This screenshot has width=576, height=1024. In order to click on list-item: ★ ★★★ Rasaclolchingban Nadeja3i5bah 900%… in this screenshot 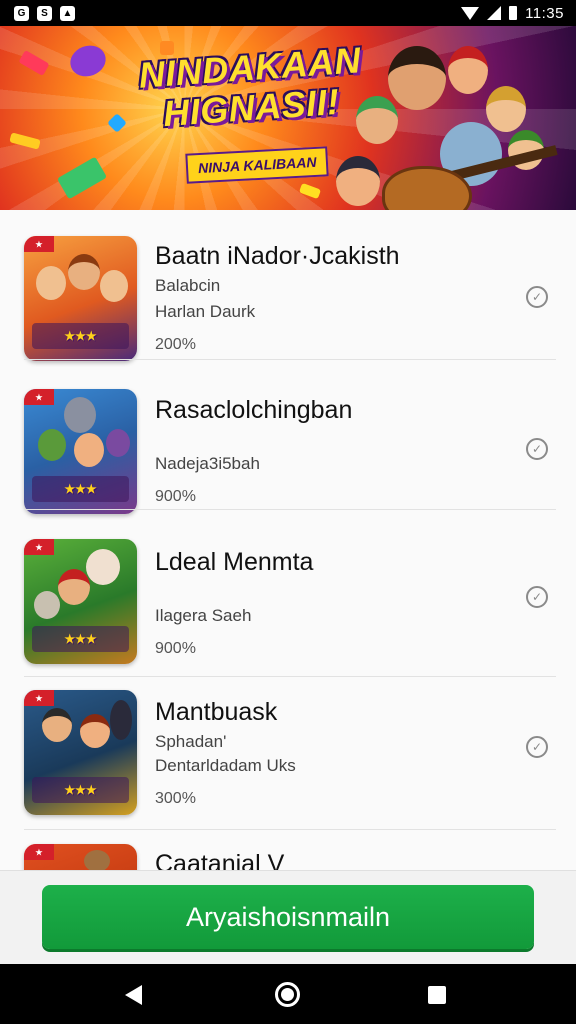, I will do `click(288, 451)`.